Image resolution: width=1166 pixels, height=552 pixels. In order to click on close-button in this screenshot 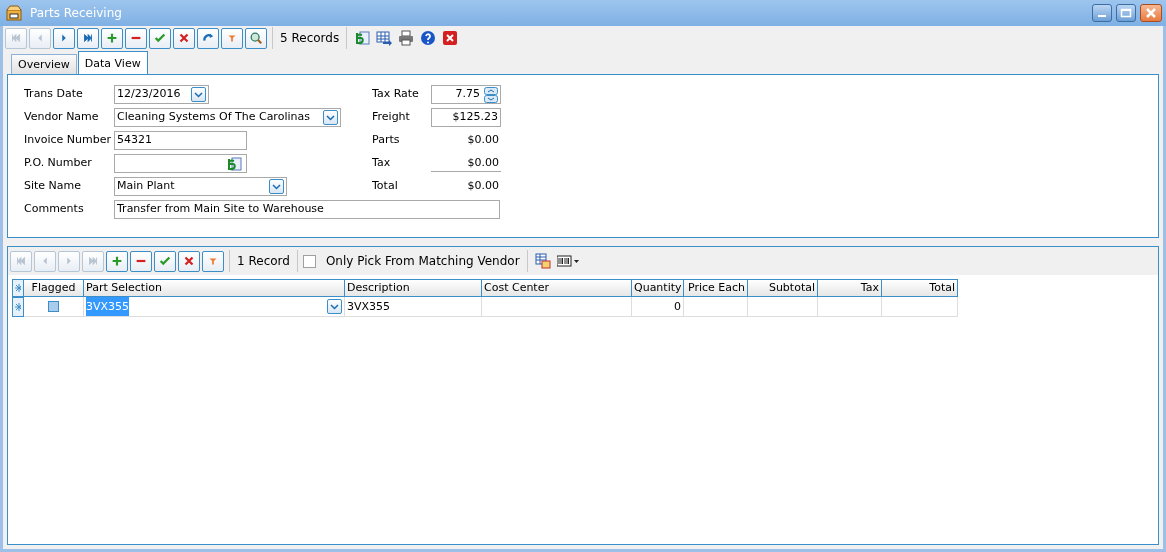, I will do `click(1151, 13)`.